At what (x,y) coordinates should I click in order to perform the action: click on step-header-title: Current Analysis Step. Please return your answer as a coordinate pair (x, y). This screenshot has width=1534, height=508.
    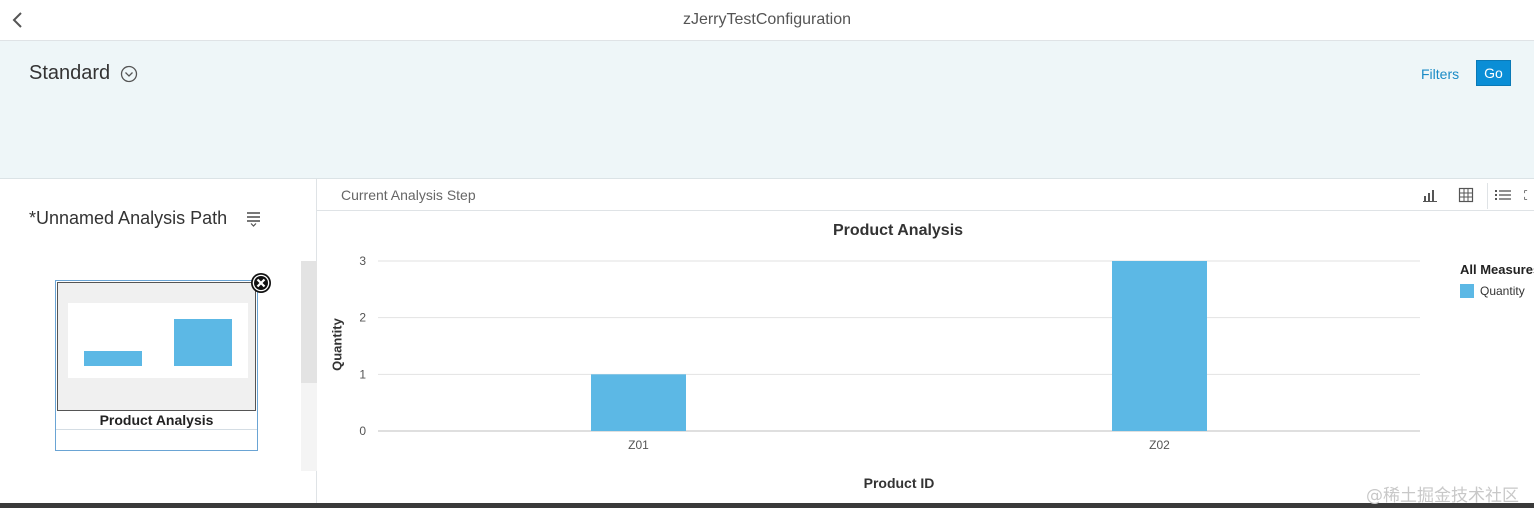
    Looking at the image, I should click on (408, 195).